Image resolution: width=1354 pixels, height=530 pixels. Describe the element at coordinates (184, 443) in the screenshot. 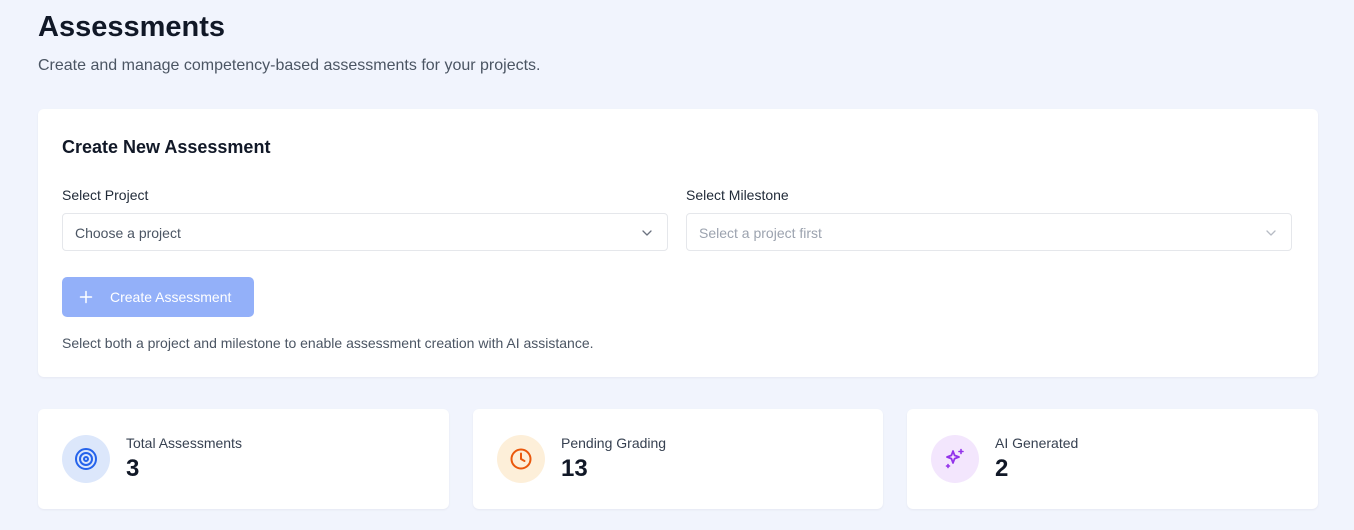

I see `stat-label: Total Assessments` at that location.